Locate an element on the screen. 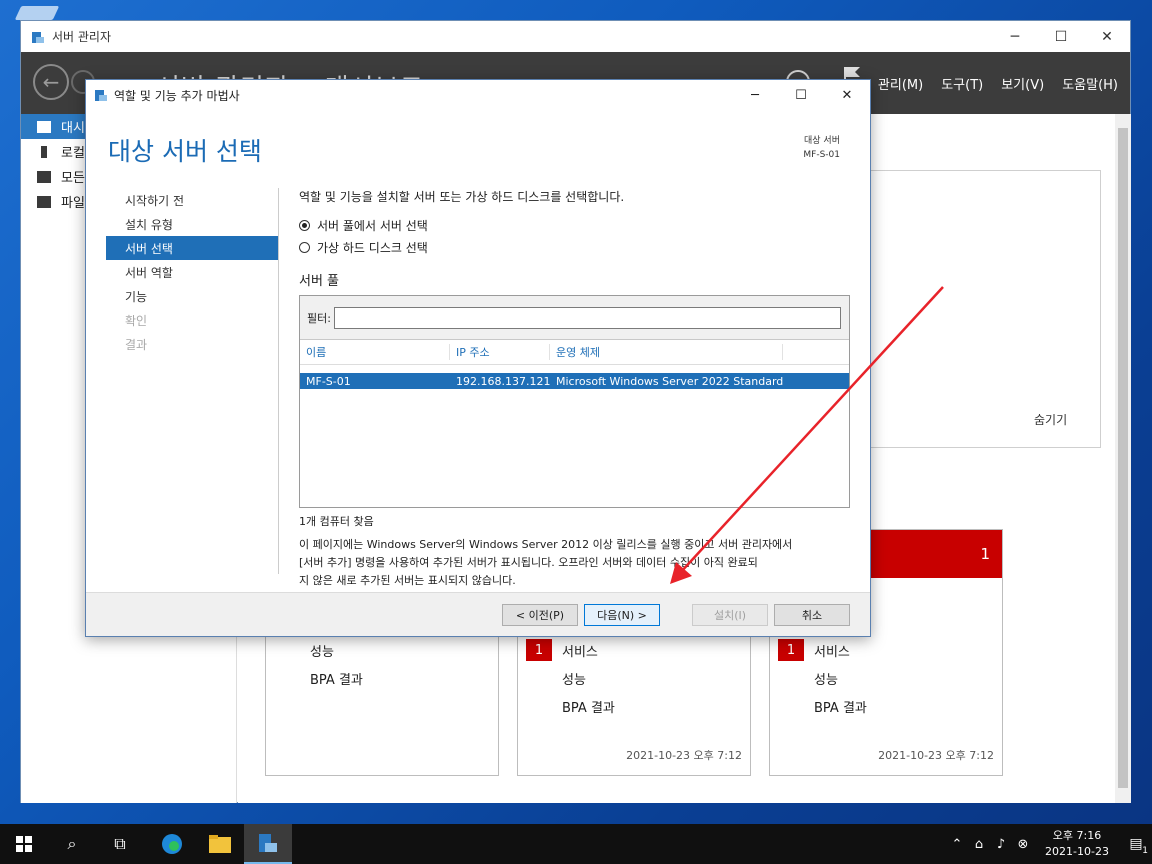 Image resolution: width=1152 pixels, height=864 pixels. chevron-up-icon: ⌃ is located at coordinates (957, 844).